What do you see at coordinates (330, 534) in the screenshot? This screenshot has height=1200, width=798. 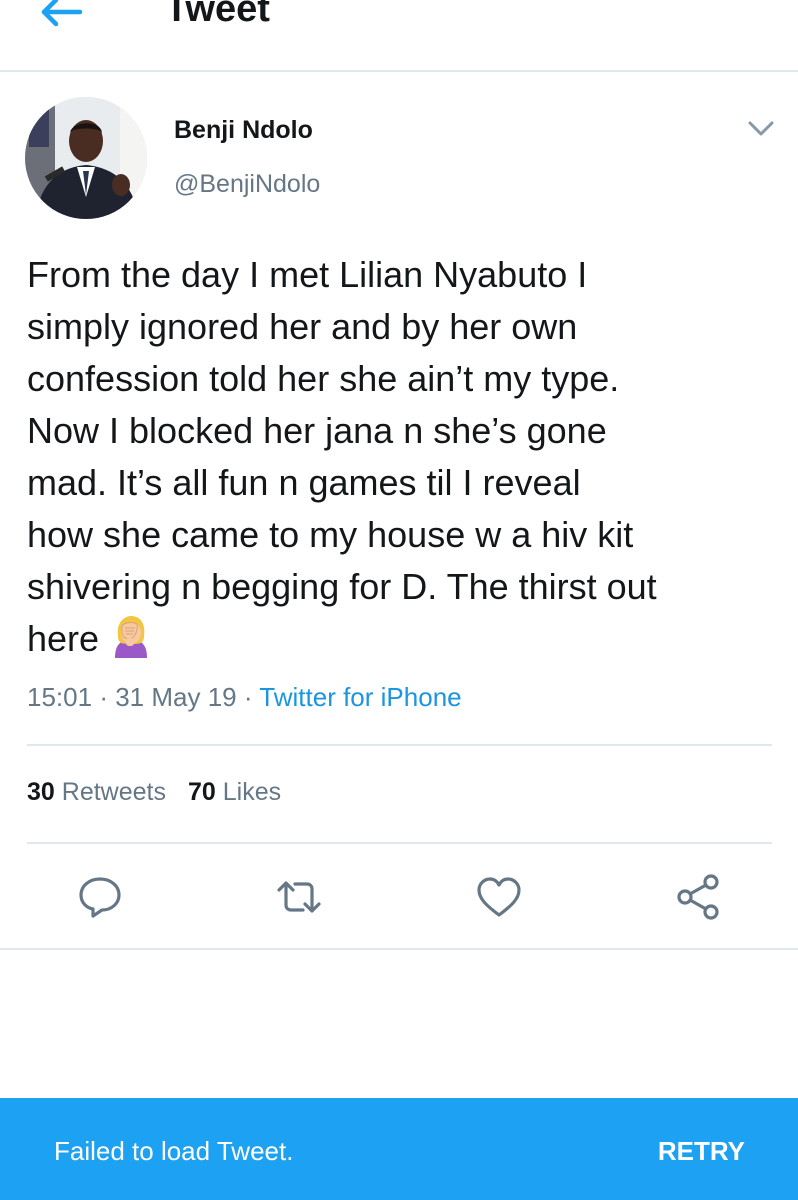 I see `tweet-text-line: how she came to my house w a hiv kit` at bounding box center [330, 534].